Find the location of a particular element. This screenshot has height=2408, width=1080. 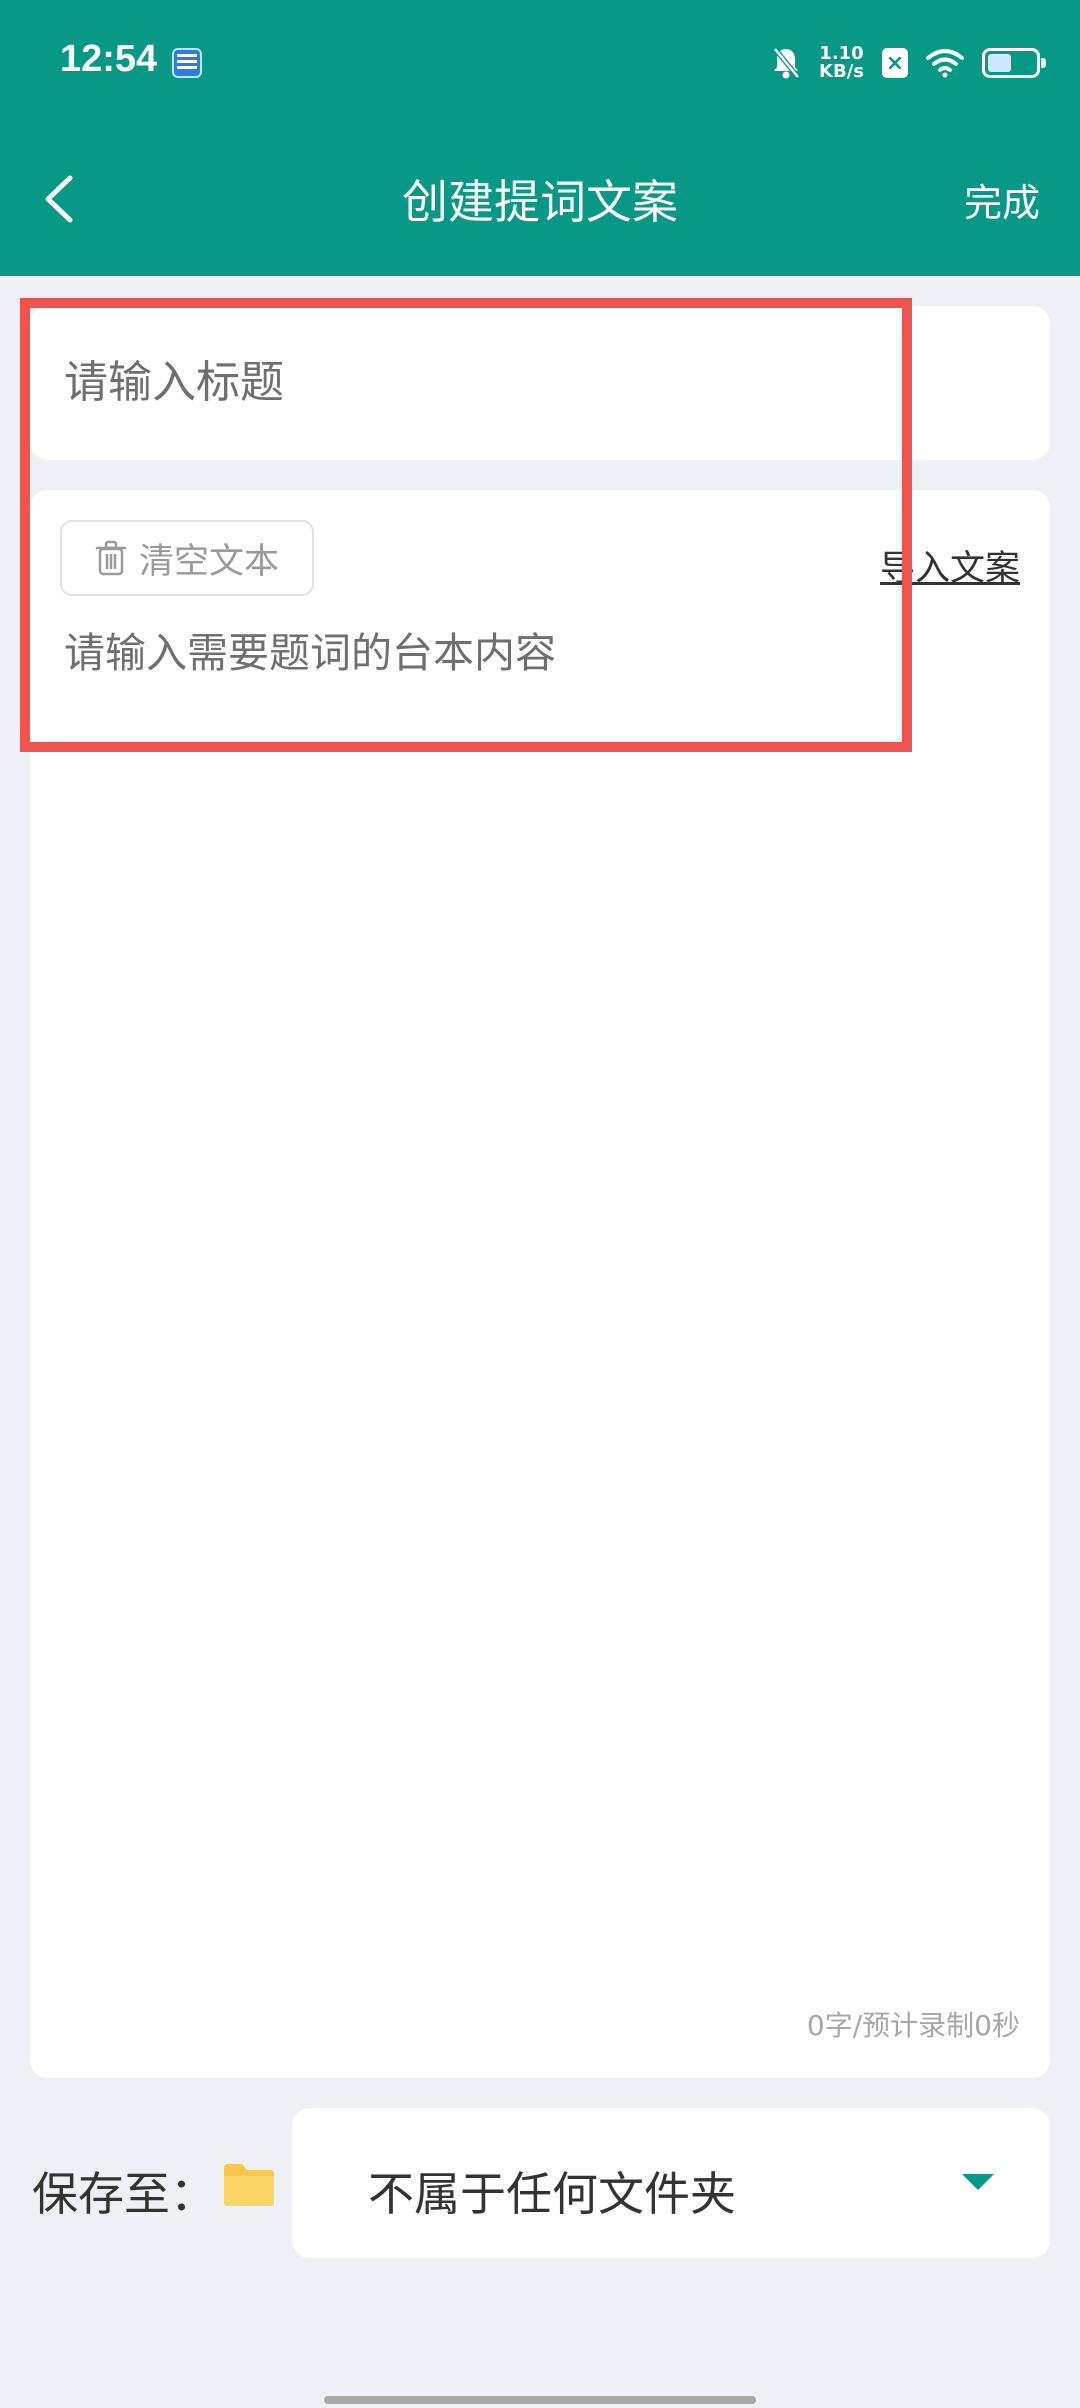

page-title: 创建提词文案 is located at coordinates (540, 202).